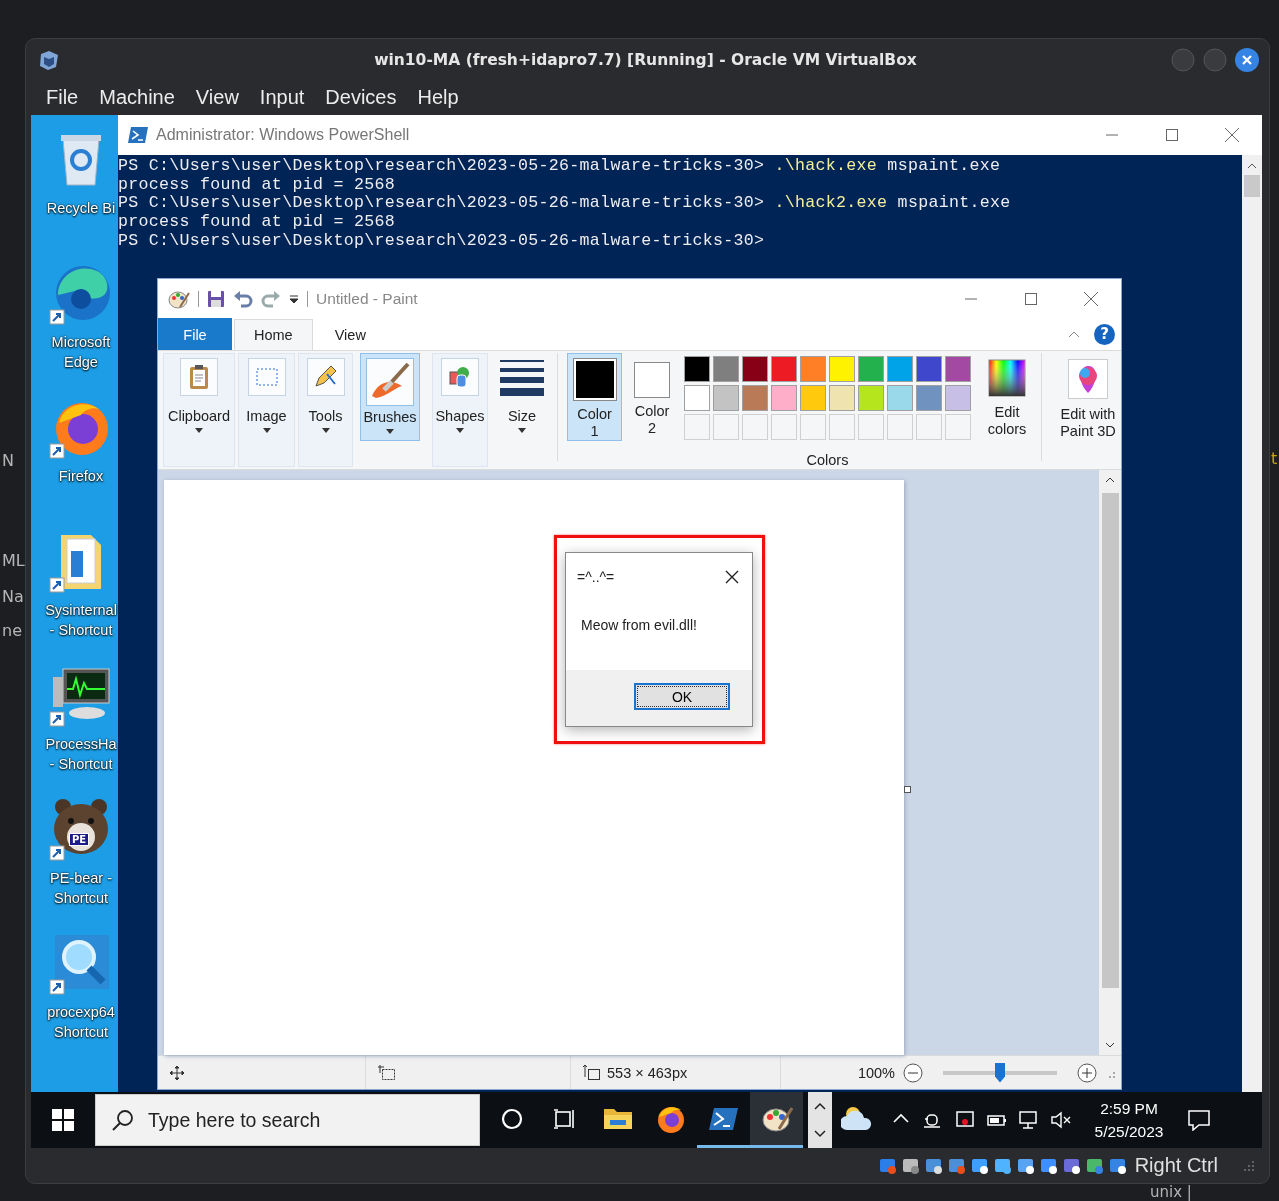  Describe the element at coordinates (1199, 1120) in the screenshot. I see `notification-icon` at that location.